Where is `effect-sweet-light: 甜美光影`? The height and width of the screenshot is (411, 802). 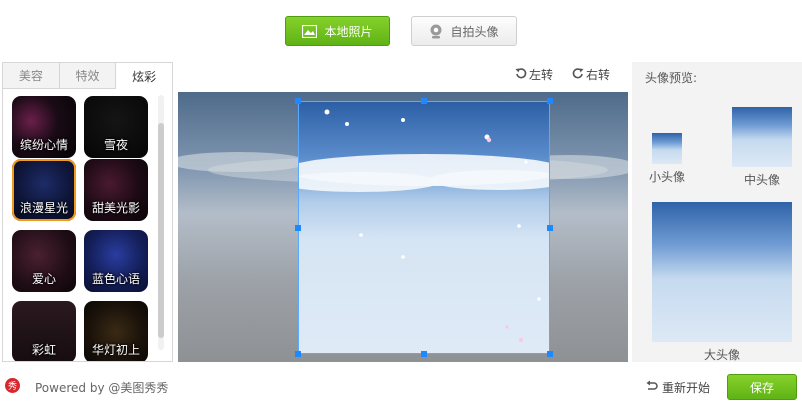 effect-sweet-light: 甜美光影 is located at coordinates (116, 190).